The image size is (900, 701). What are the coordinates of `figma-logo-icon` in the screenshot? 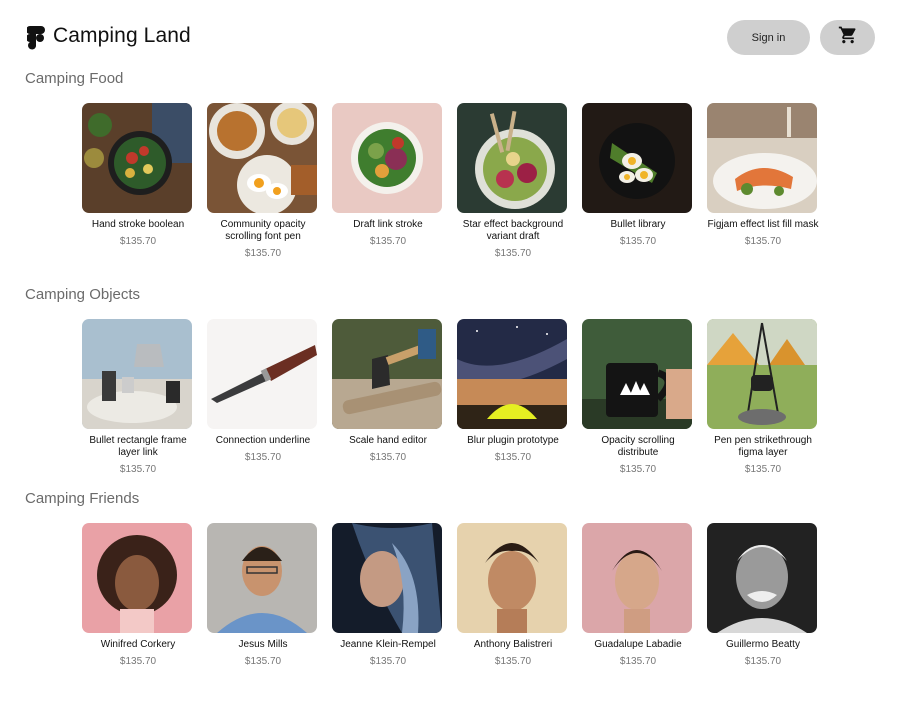 It's located at (35, 38).